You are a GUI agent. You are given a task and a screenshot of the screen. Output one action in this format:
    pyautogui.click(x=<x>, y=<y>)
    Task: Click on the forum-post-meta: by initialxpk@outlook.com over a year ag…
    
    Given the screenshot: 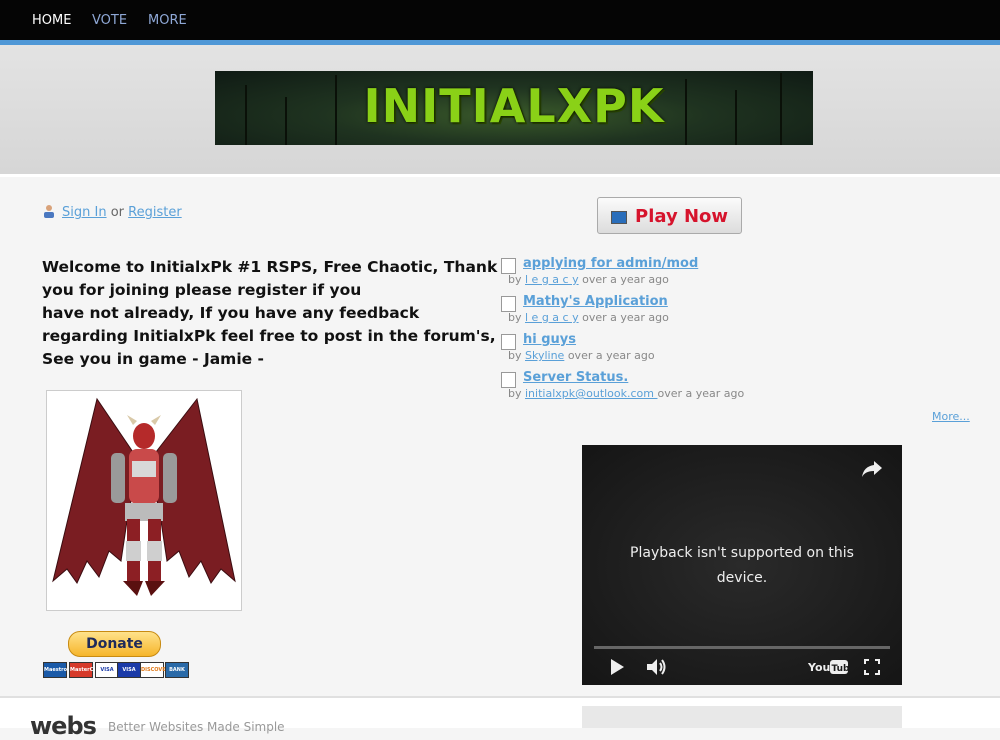 What is the action you would take?
    pyautogui.click(x=626, y=393)
    